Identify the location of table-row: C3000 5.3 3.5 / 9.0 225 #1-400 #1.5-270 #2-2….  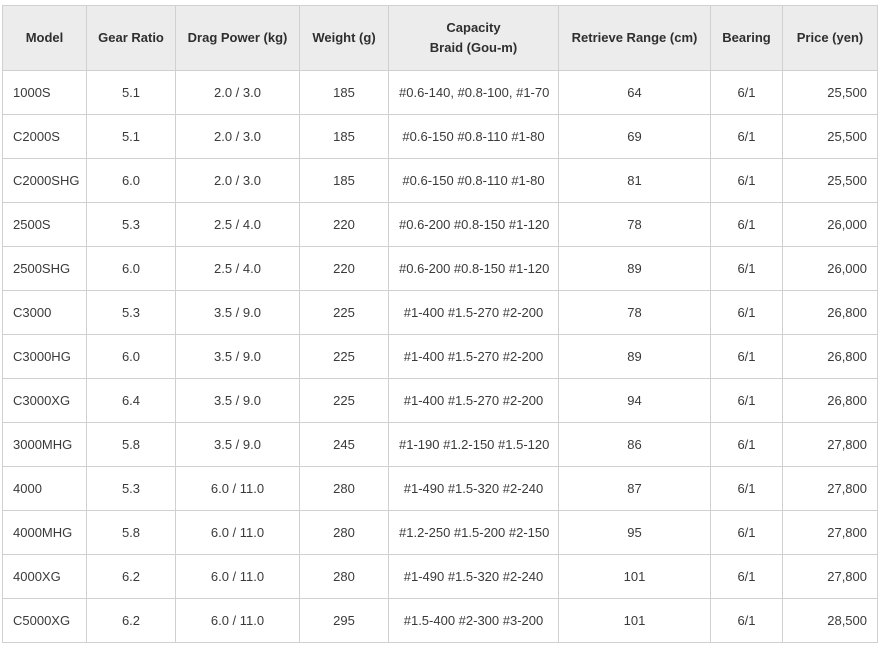
(440, 312).